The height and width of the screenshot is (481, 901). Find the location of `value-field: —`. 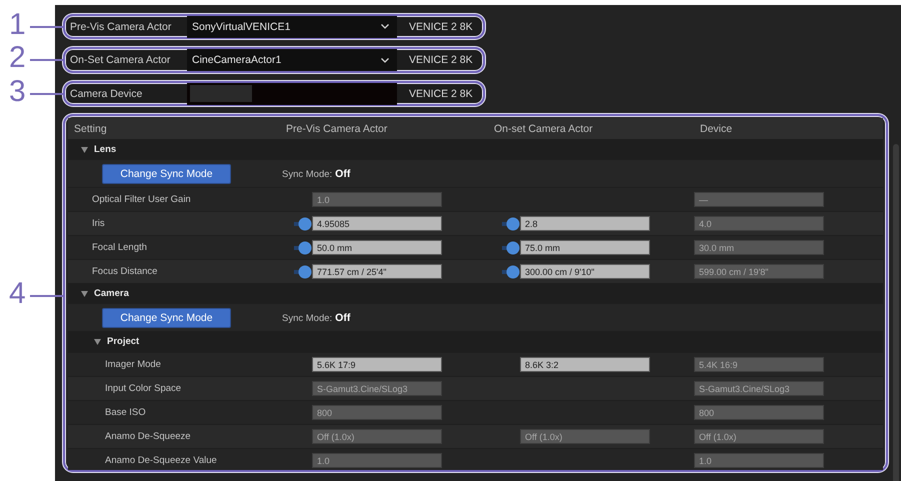

value-field: — is located at coordinates (759, 199).